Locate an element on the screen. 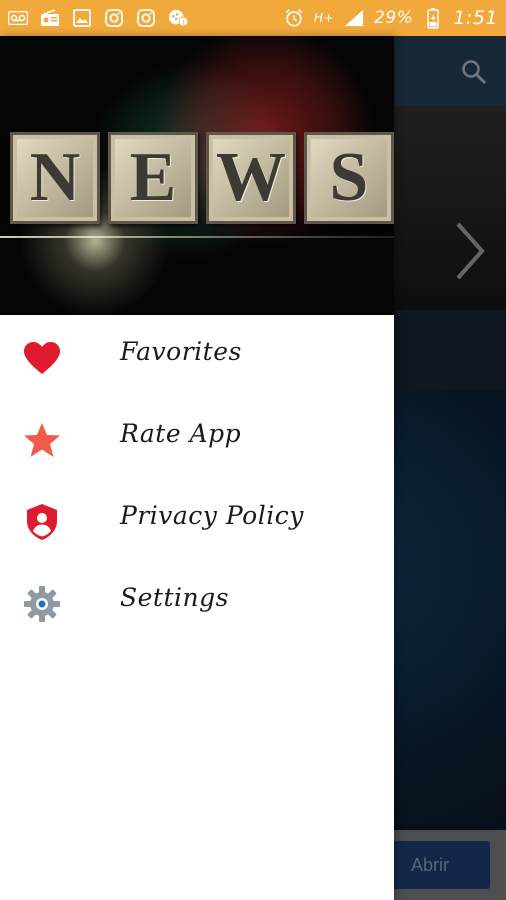  shield-user-icon is located at coordinates (42, 522).